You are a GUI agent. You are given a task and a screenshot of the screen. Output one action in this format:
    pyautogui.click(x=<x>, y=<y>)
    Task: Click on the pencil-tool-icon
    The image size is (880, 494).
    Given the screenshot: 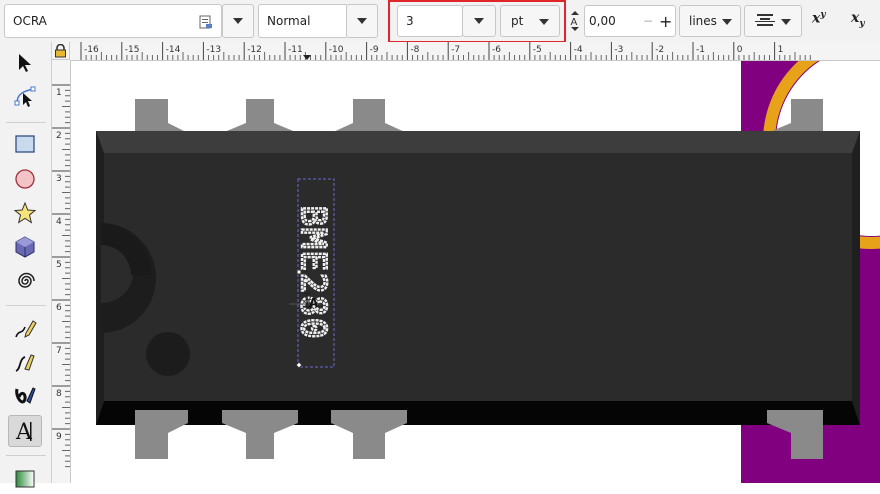 What is the action you would take?
    pyautogui.click(x=26, y=329)
    